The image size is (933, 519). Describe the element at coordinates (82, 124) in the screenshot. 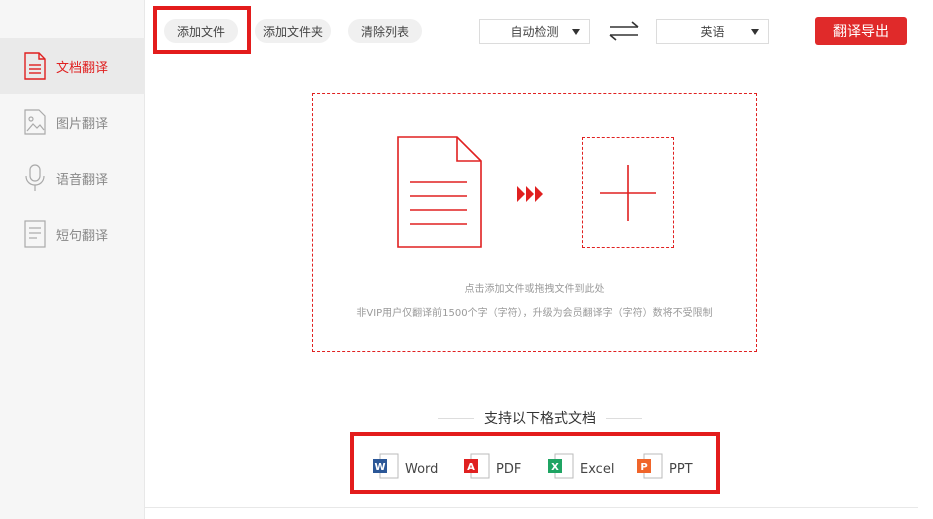

I see `sidebar-item-label: 图片翻译` at that location.